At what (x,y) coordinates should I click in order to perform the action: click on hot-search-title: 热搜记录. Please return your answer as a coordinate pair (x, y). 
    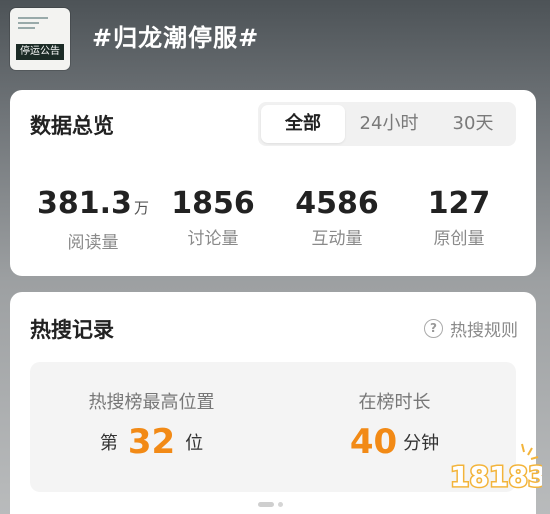
    Looking at the image, I should click on (72, 330).